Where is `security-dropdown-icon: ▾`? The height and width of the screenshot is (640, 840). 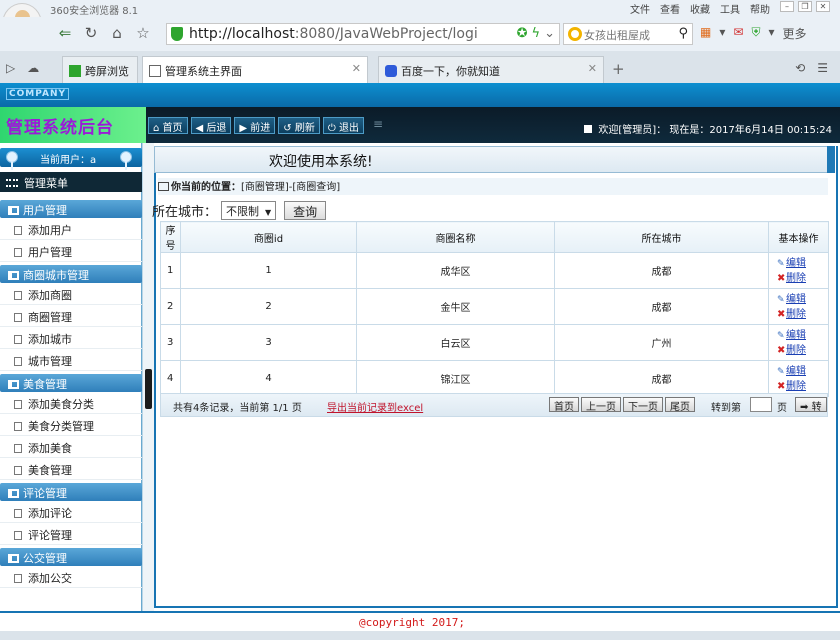 security-dropdown-icon: ▾ is located at coordinates (771, 33).